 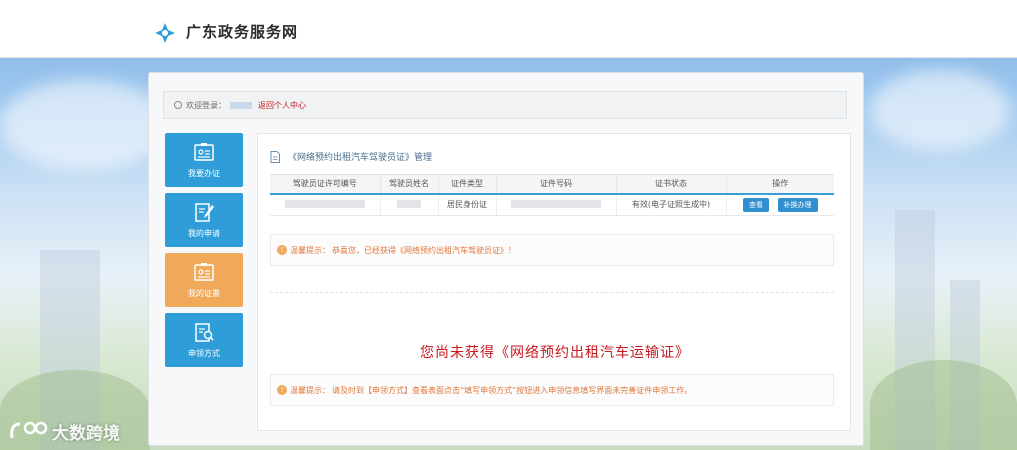 What do you see at coordinates (360, 158) in the screenshot?
I see `section-title-text: 《网络预约出租汽车驾驶员证》管理` at bounding box center [360, 158].